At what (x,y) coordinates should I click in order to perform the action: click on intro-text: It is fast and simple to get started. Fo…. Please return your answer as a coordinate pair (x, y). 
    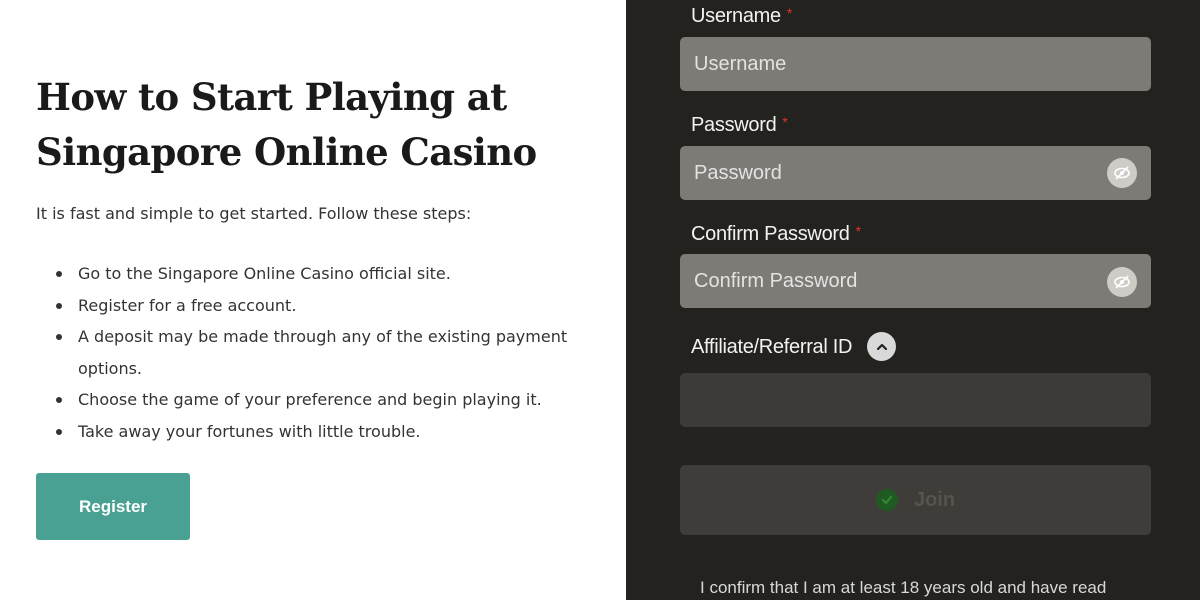
    Looking at the image, I should click on (254, 213).